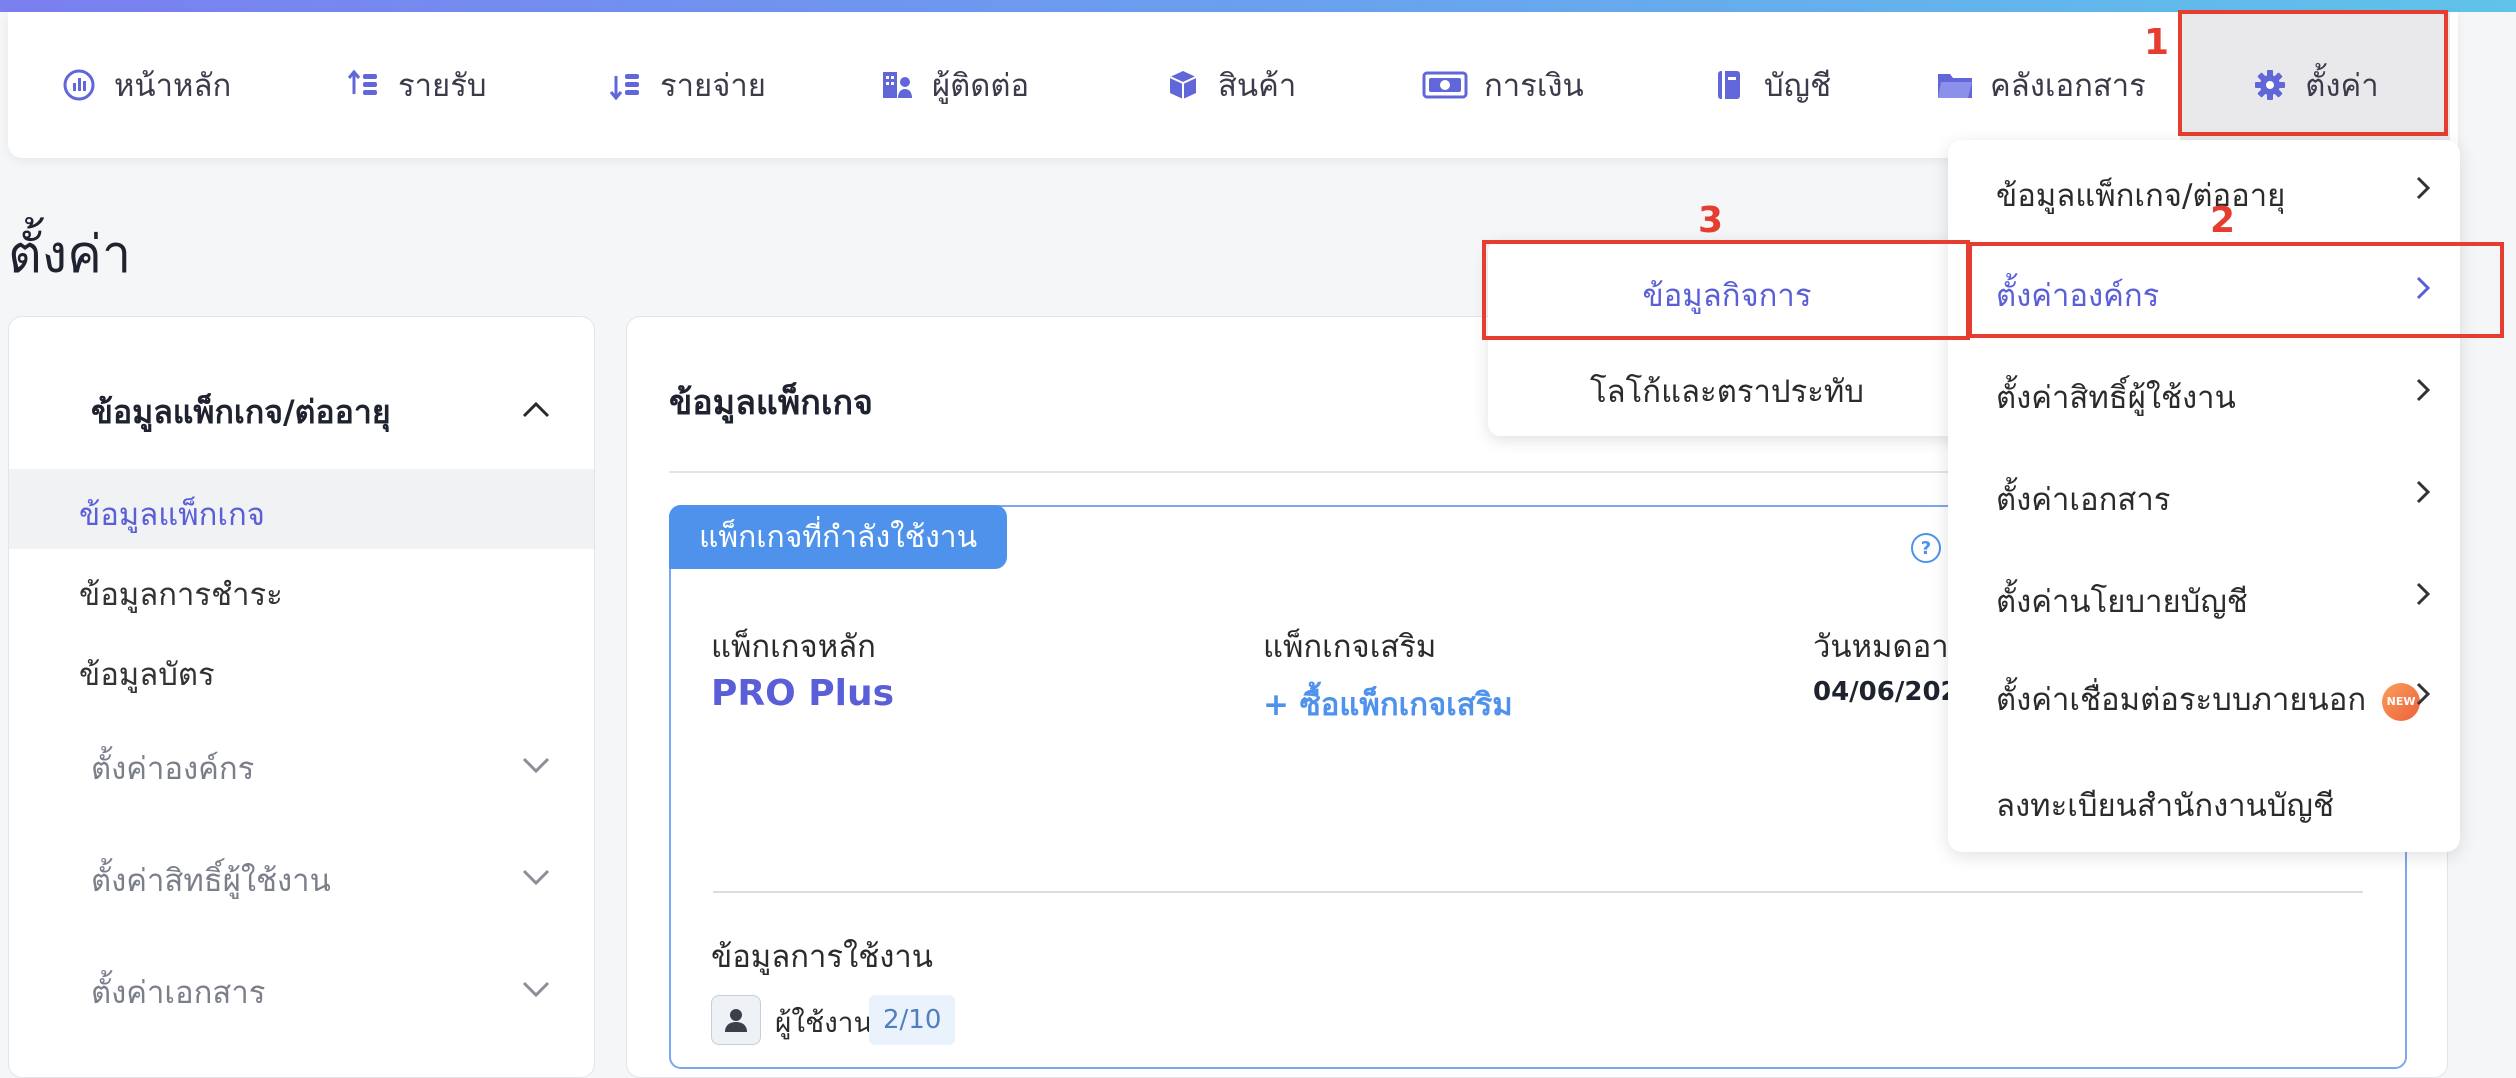 The image size is (2516, 1078). I want to click on nav-income-label: รายรับ, so click(442, 86).